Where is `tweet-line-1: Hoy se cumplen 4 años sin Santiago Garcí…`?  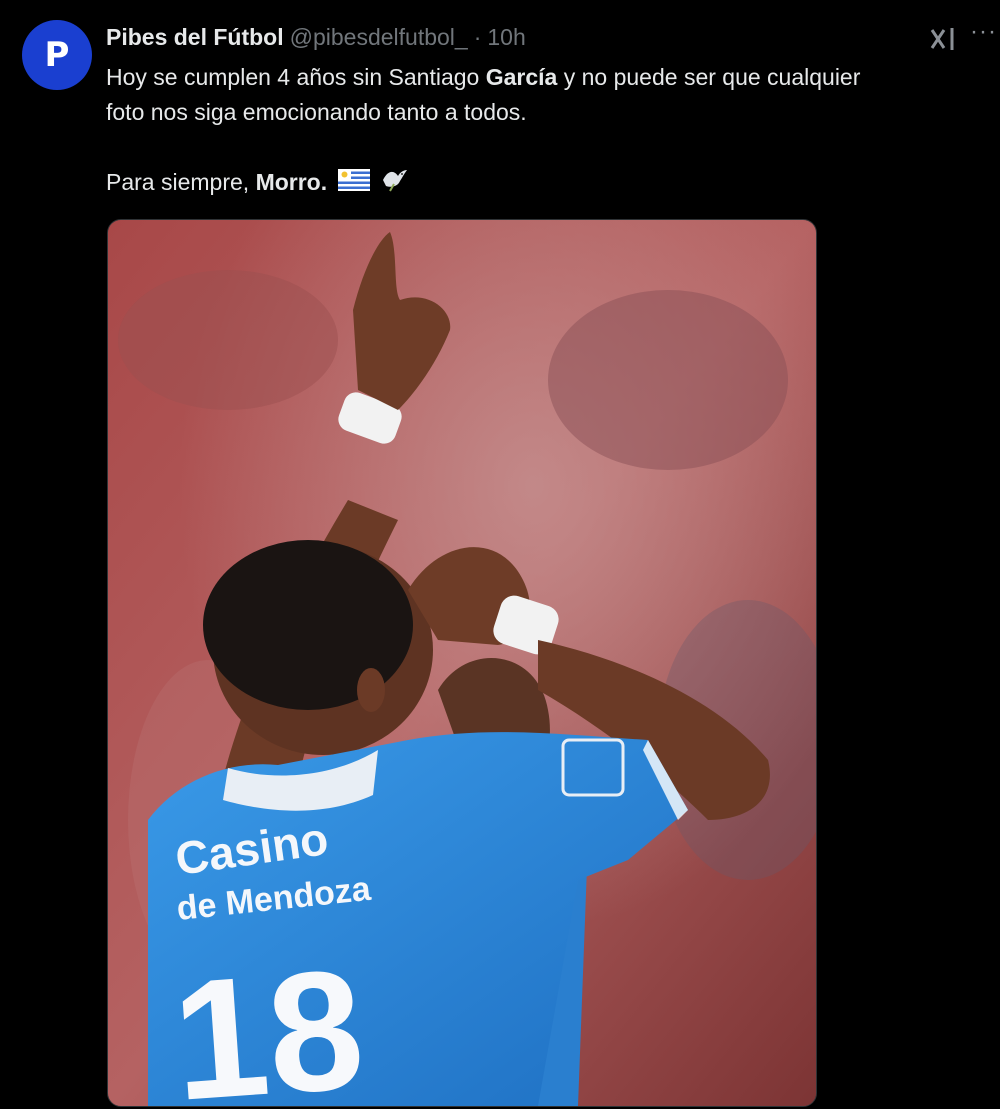 tweet-line-1: Hoy se cumplen 4 años sin Santiago Garcí… is located at coordinates (483, 77).